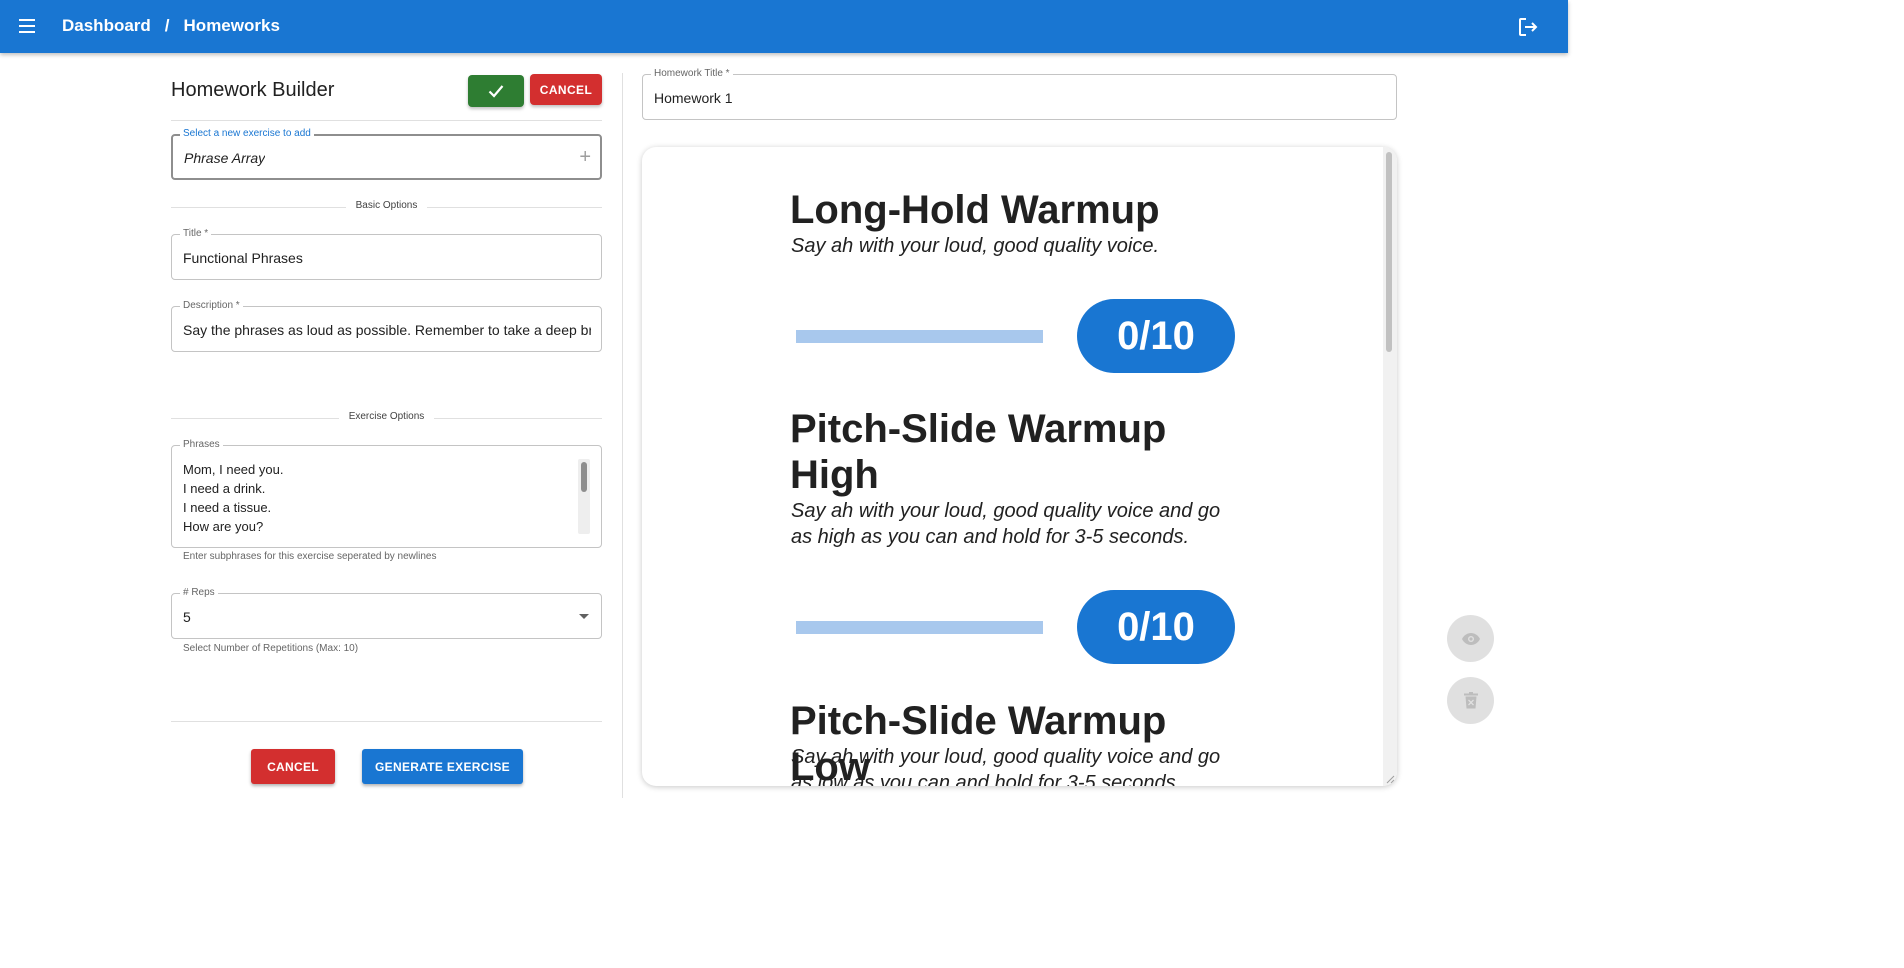  What do you see at coordinates (585, 157) in the screenshot?
I see `add-icon: +` at bounding box center [585, 157].